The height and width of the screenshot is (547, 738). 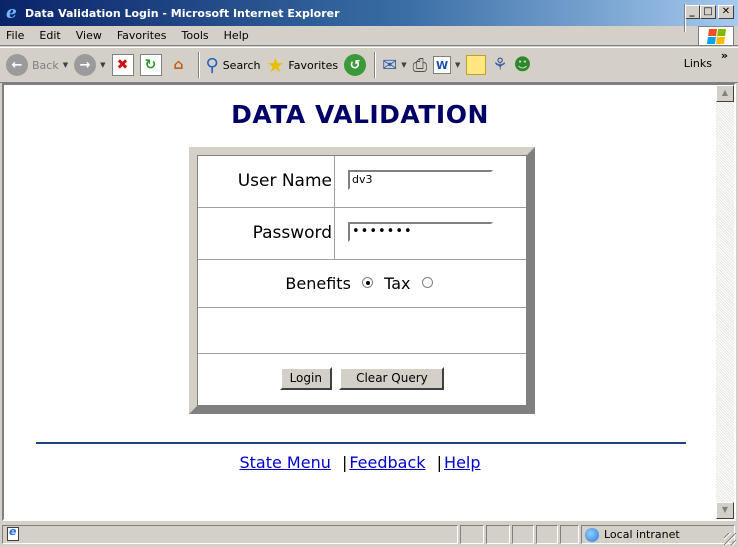 What do you see at coordinates (102, 65) in the screenshot?
I see `forward-dropdown-icon: ▼` at bounding box center [102, 65].